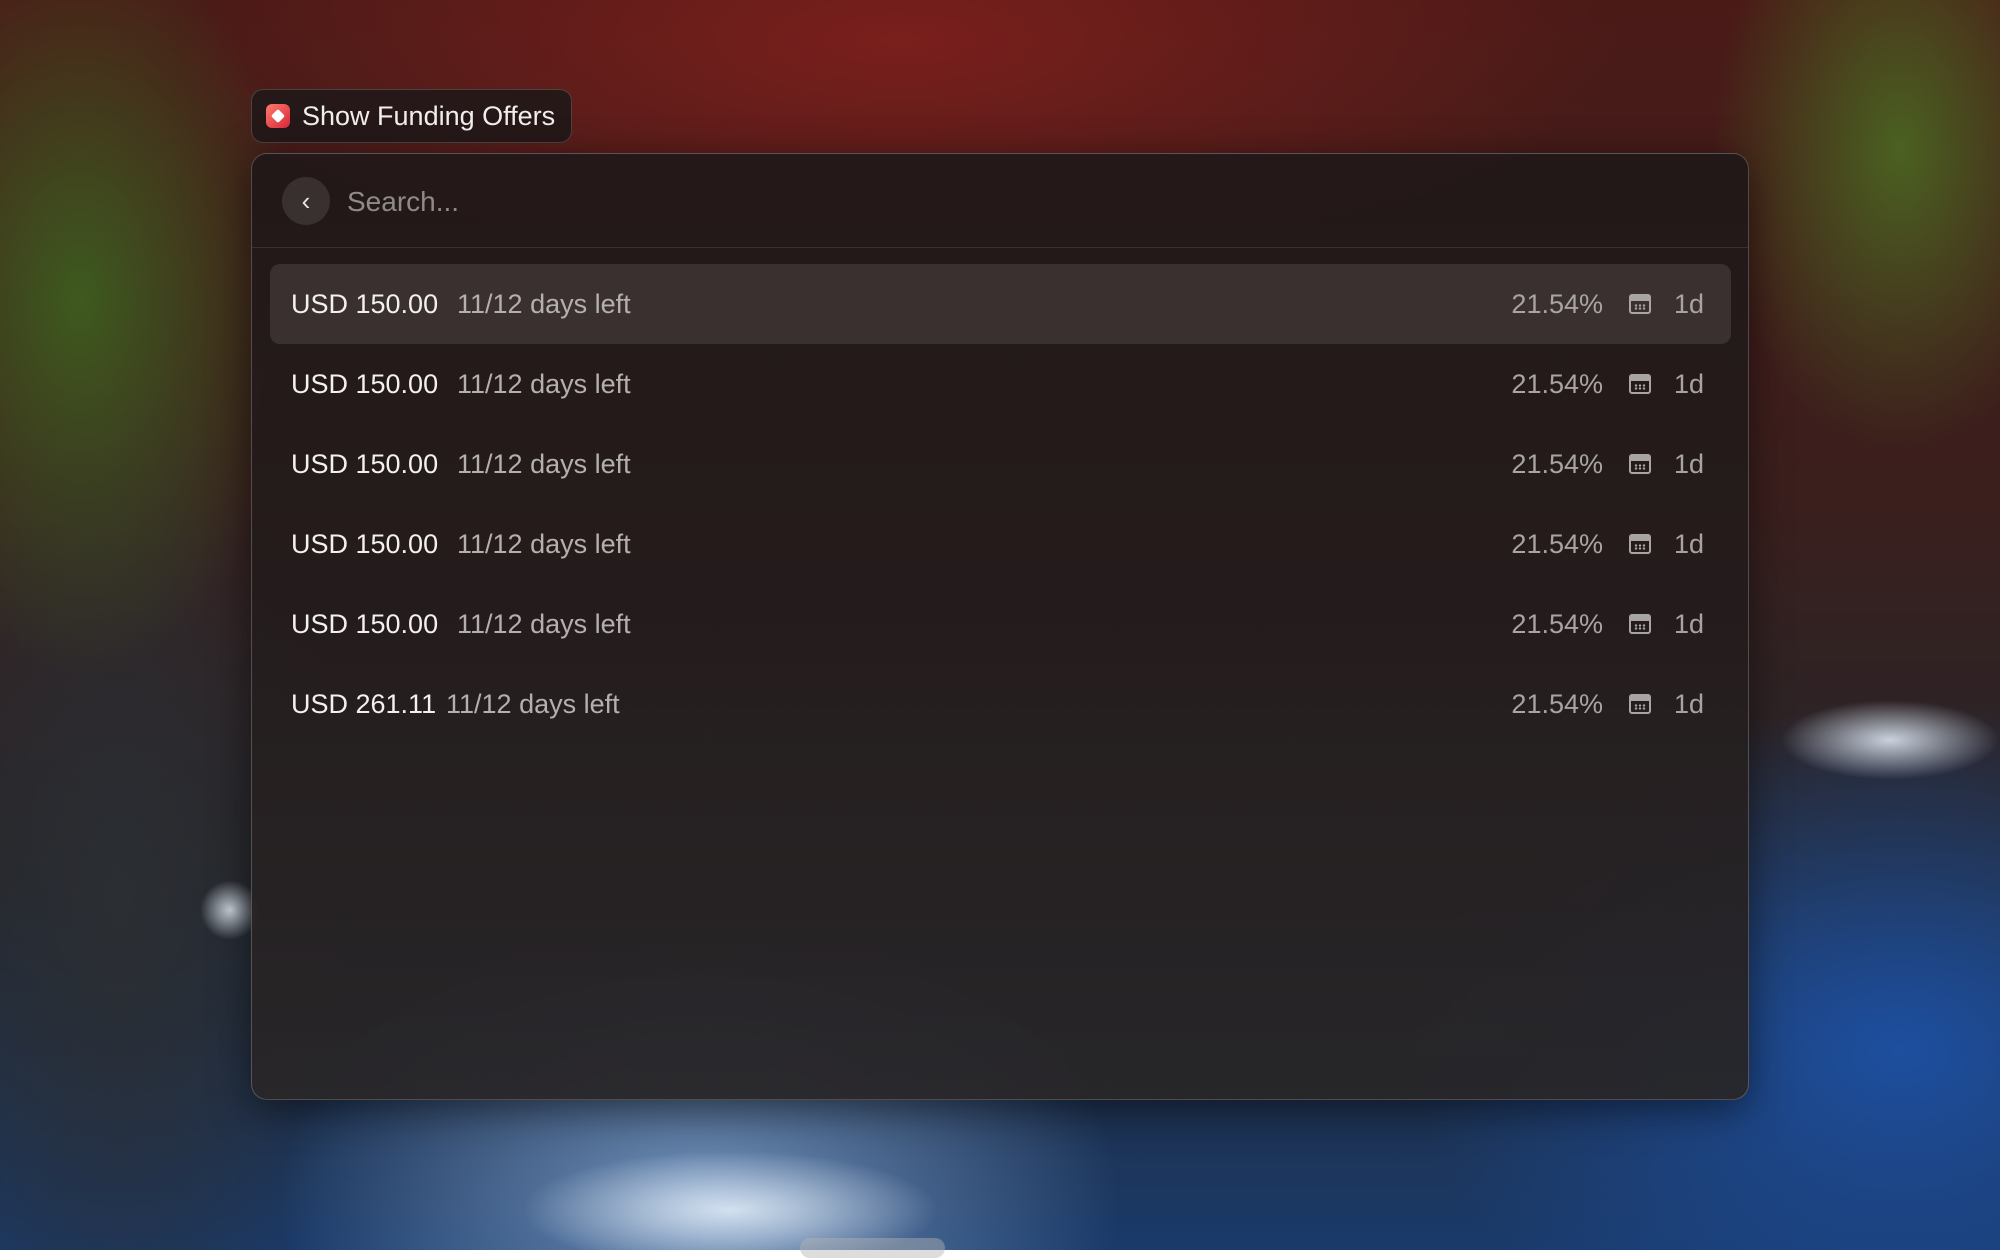 The height and width of the screenshot is (1258, 2000). I want to click on app-logo-icon, so click(278, 116).